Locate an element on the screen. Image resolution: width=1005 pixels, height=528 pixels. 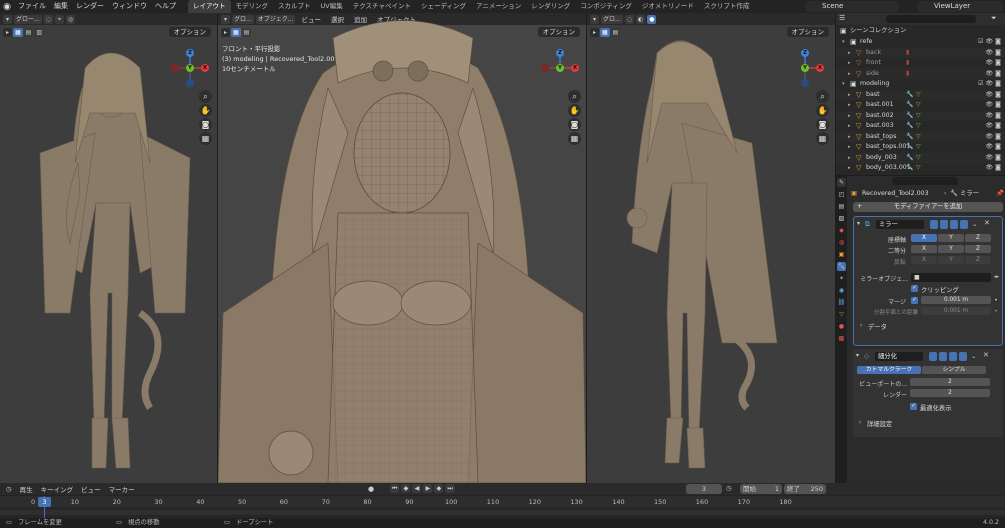
simple-button: シンプル is located at coordinates (954, 370).